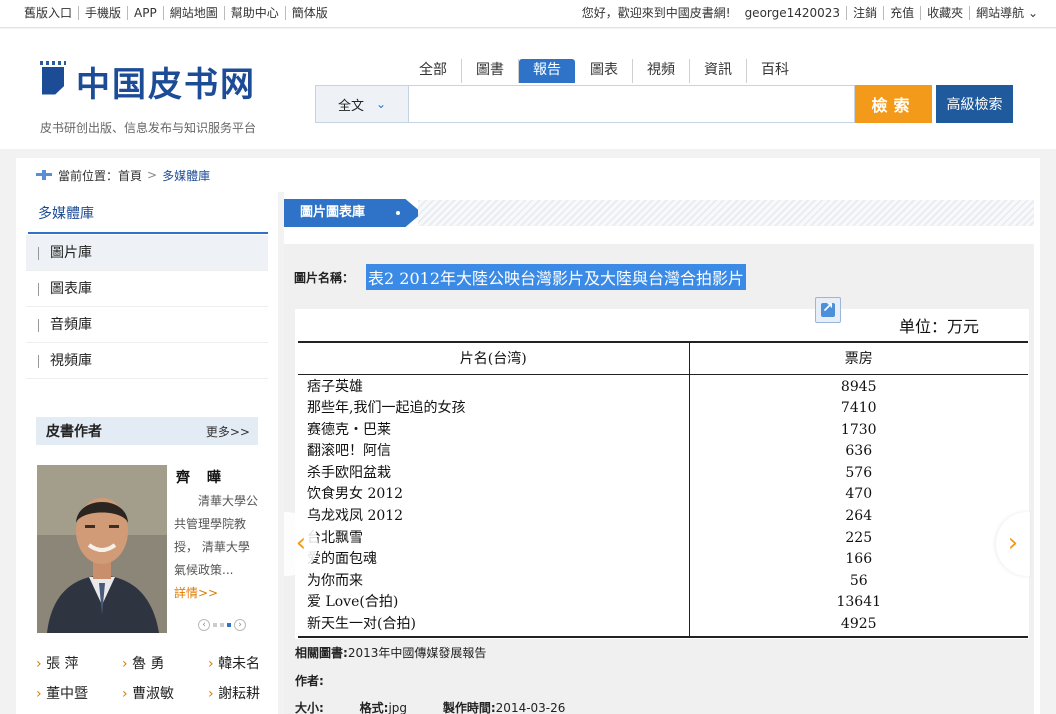  I want to click on expand-icon, so click(828, 310).